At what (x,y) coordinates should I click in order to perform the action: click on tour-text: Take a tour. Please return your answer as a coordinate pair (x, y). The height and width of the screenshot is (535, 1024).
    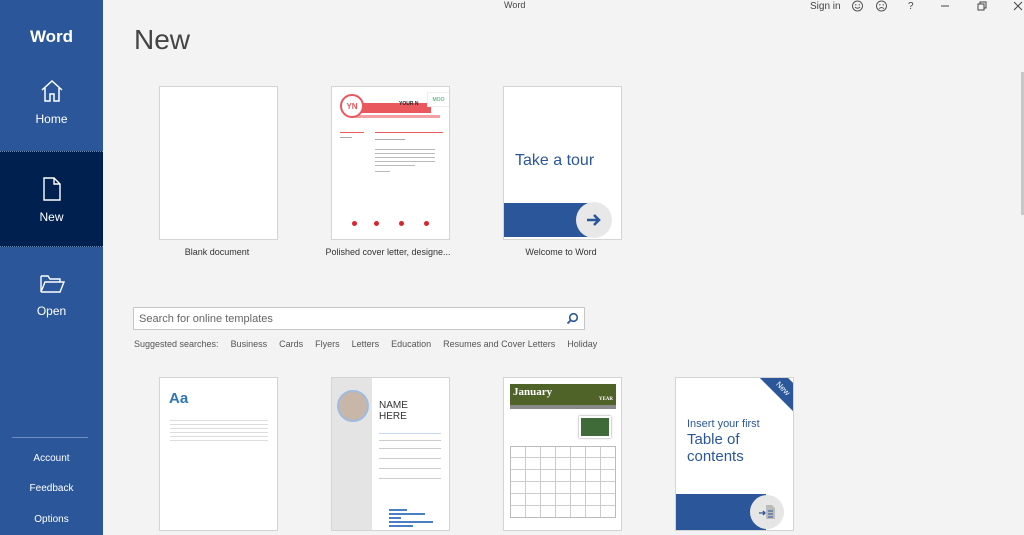
    Looking at the image, I should click on (555, 160).